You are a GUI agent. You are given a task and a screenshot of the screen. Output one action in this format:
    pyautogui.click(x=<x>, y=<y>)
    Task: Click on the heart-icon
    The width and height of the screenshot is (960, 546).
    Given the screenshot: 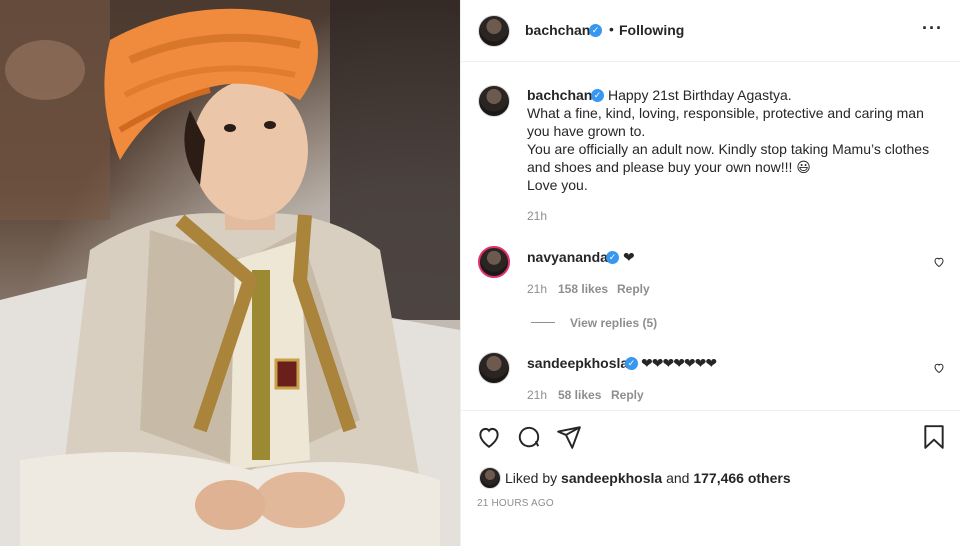 What is the action you would take?
    pyautogui.click(x=489, y=437)
    